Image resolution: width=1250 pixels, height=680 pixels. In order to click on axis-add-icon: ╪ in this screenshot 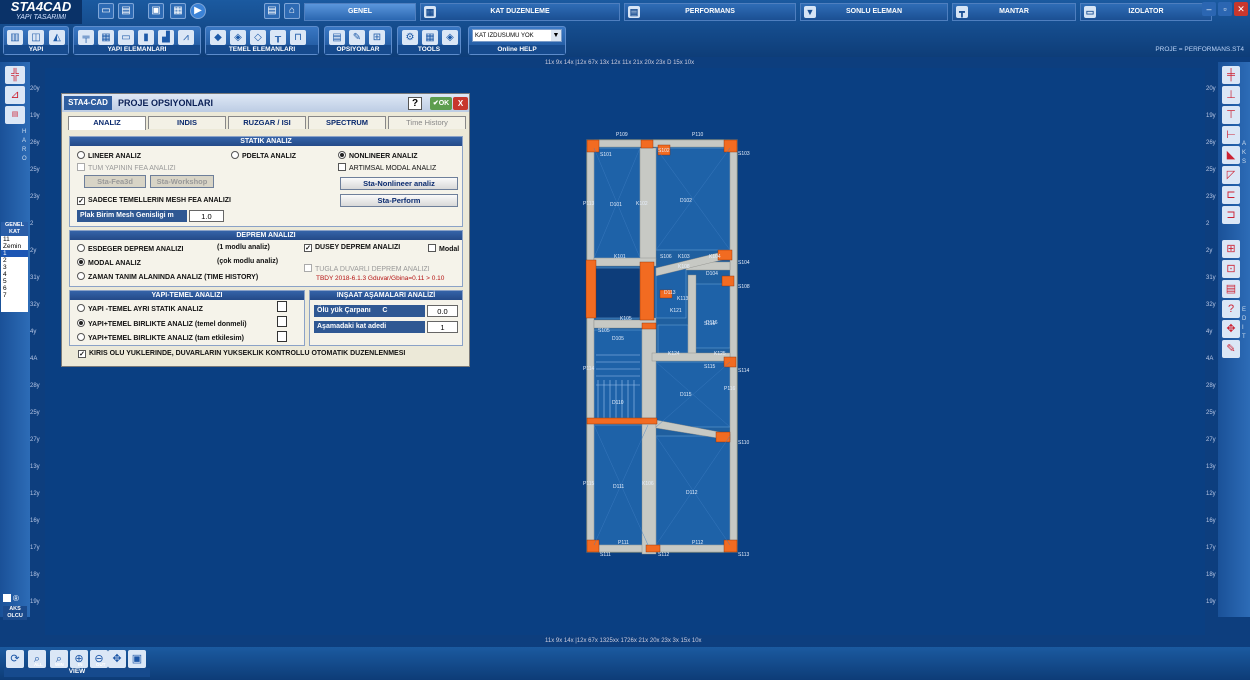, I will do `click(1231, 75)`.